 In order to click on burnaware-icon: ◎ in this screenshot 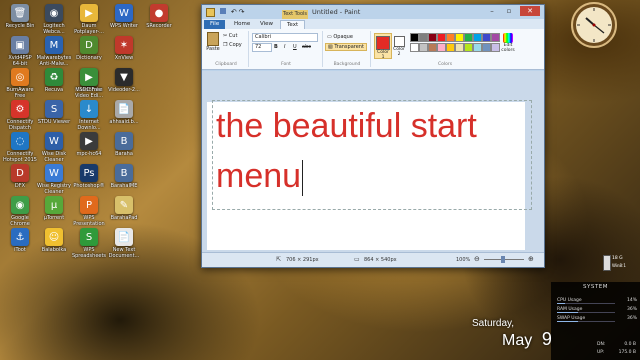, I will do `click(20, 77)`.